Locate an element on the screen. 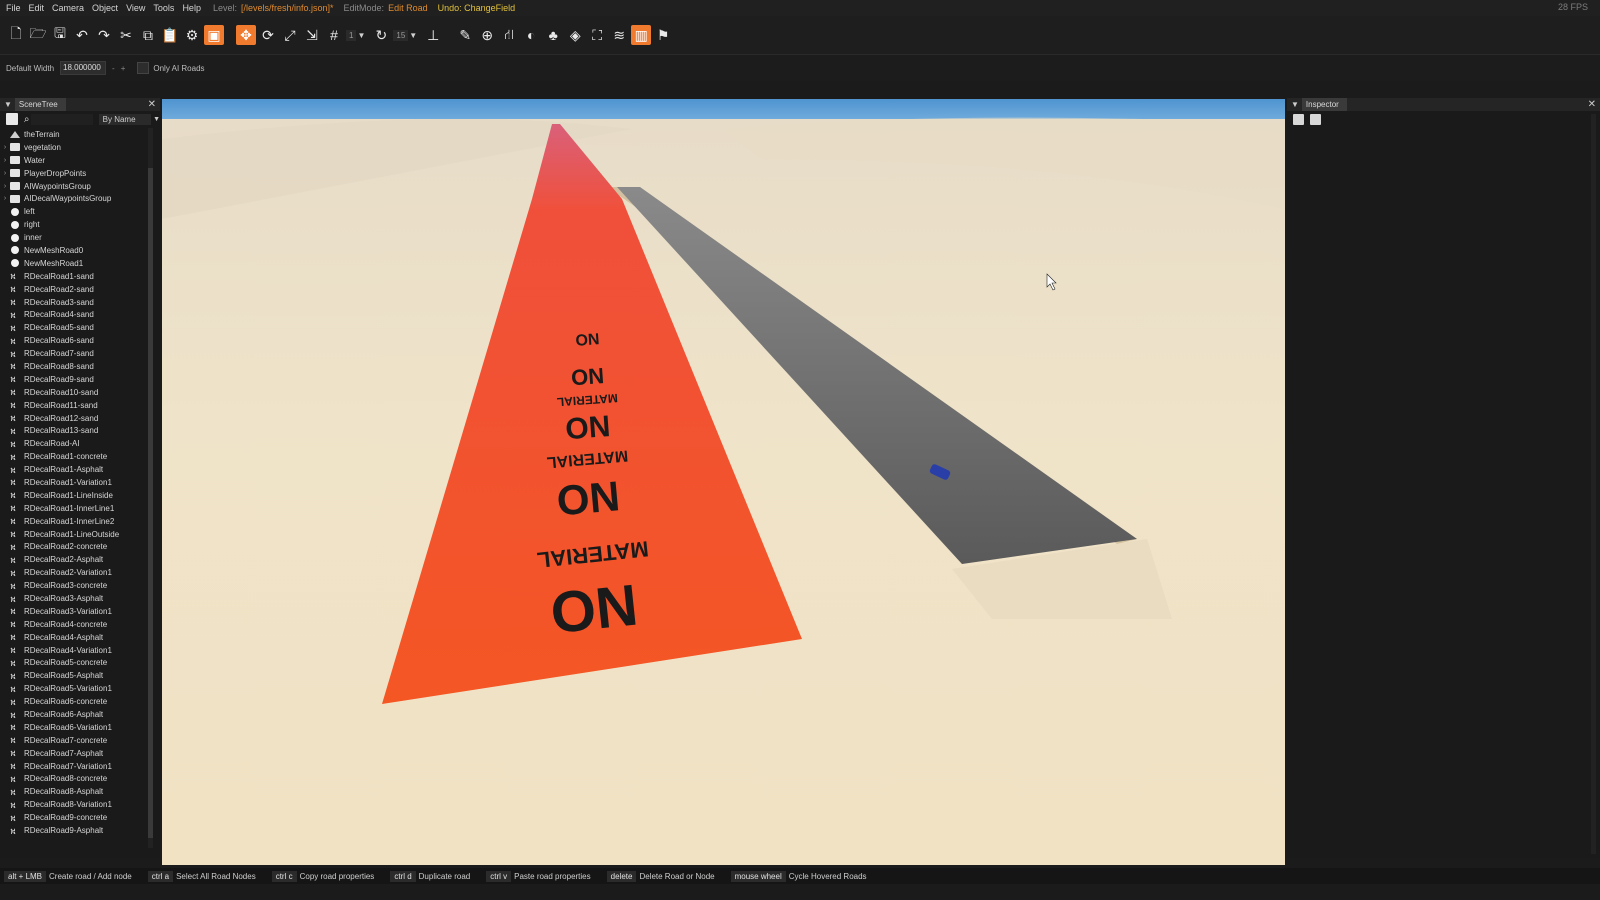 The height and width of the screenshot is (900, 1600). scene-tree-item: ⛕ RDecalRoad9-sand is located at coordinates (75, 379).